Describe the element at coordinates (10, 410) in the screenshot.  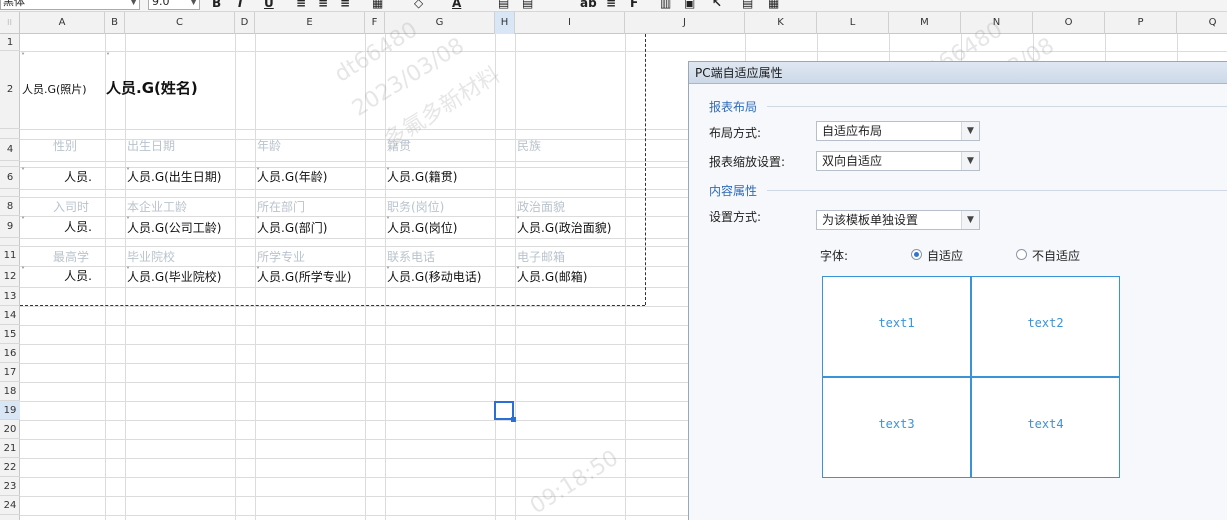
I see `row-header-19: 19` at that location.